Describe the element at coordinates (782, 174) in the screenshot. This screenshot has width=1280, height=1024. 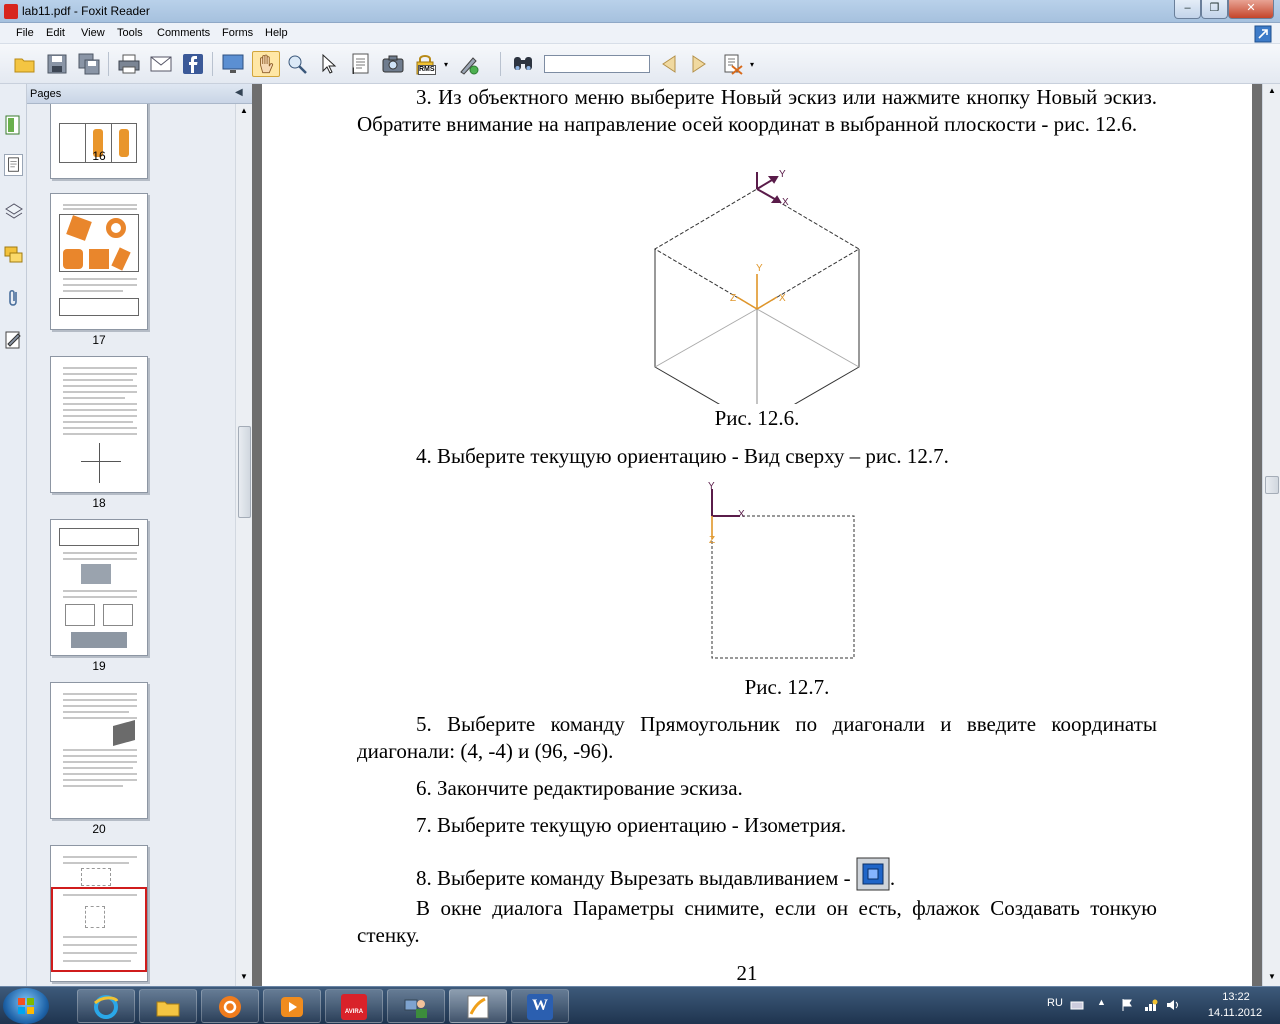
I see `axis-y-label: Y` at that location.